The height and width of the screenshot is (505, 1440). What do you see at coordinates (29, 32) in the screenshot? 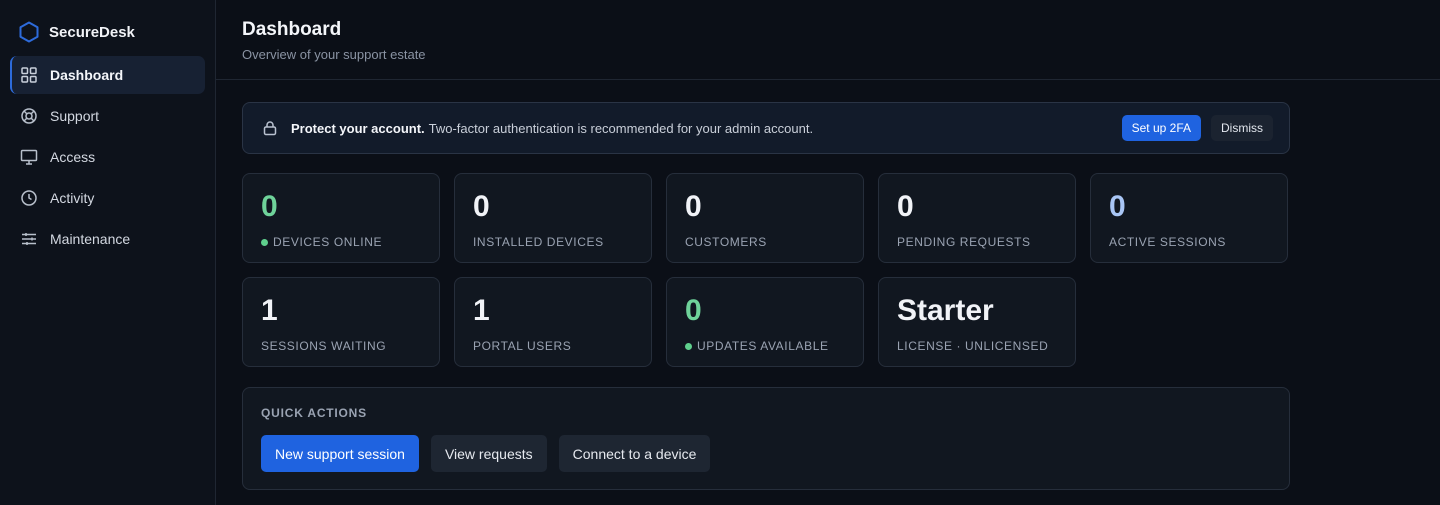
I see `hexagon-logo-icon` at bounding box center [29, 32].